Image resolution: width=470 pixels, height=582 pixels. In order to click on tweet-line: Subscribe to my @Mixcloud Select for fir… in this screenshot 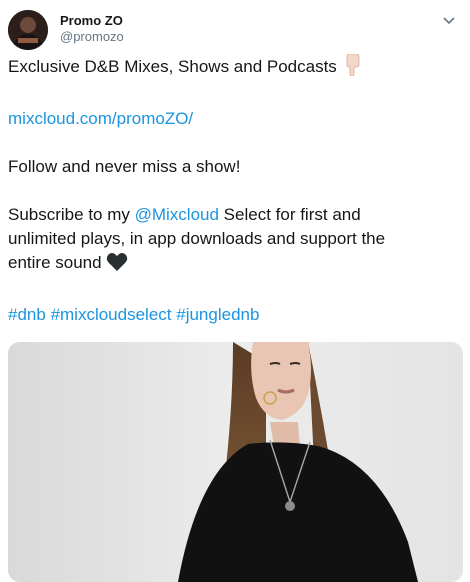, I will do `click(236, 215)`.